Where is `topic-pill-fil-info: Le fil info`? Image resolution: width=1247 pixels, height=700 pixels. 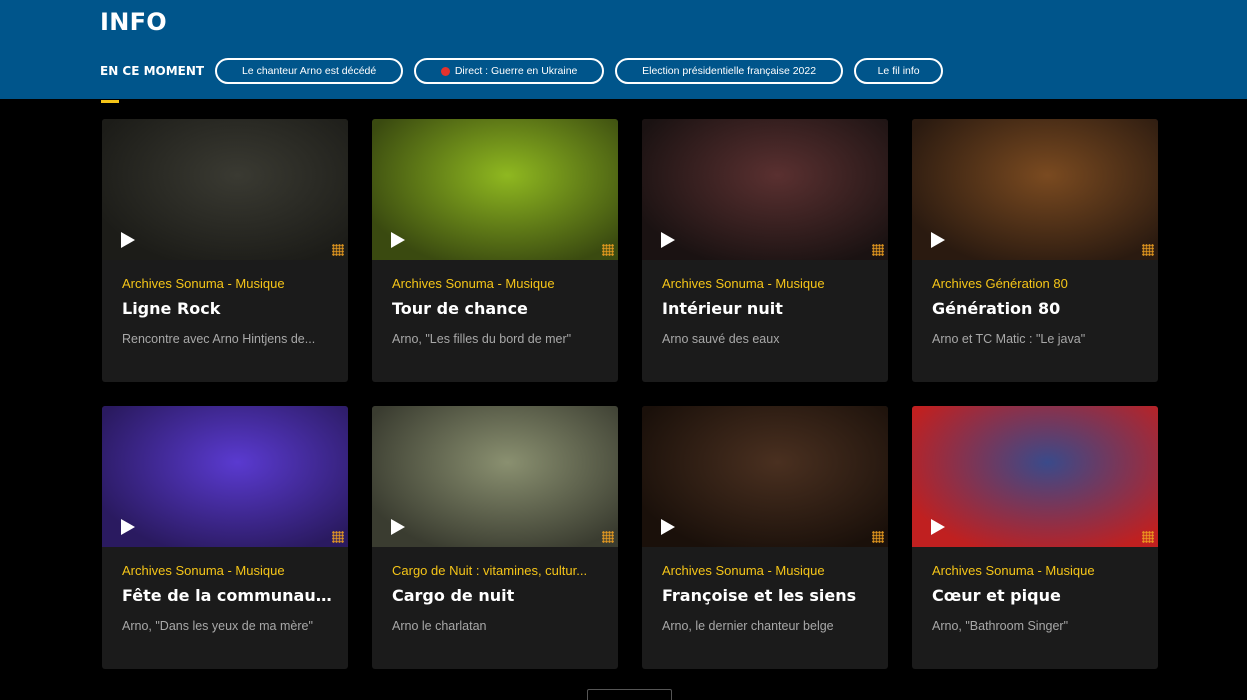 topic-pill-fil-info: Le fil info is located at coordinates (899, 71).